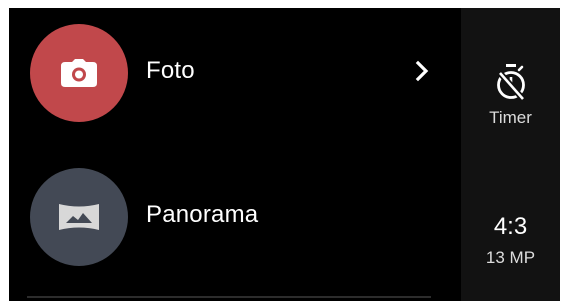  What do you see at coordinates (422, 71) in the screenshot?
I see `chevron-right-icon` at bounding box center [422, 71].